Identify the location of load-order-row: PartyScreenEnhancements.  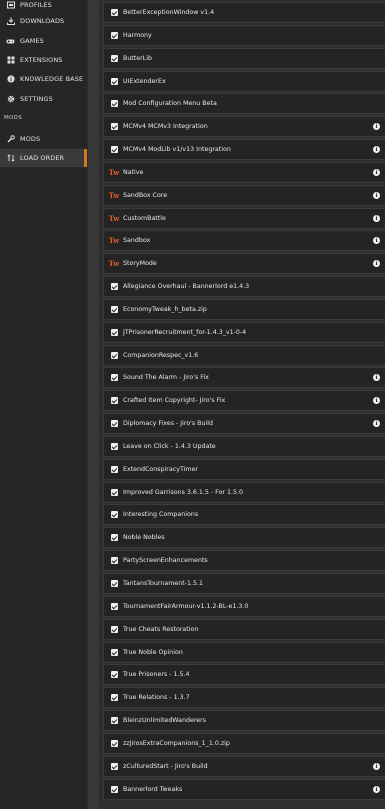
(244, 560).